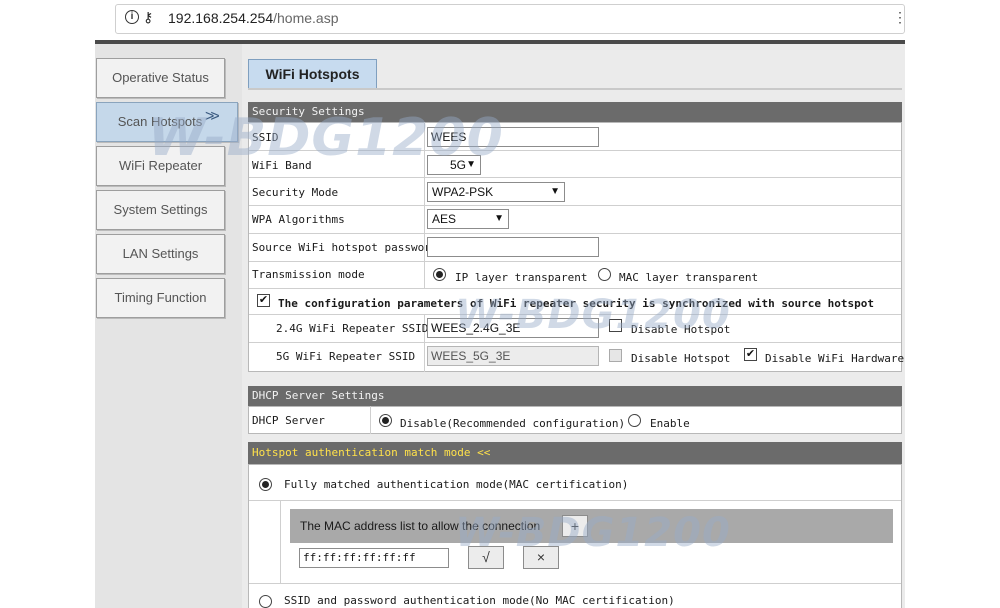 Image resolution: width=1000 pixels, height=608 pixels. What do you see at coordinates (521, 277) in the screenshot?
I see `ip-transparent-label: IP layer transparent` at bounding box center [521, 277].